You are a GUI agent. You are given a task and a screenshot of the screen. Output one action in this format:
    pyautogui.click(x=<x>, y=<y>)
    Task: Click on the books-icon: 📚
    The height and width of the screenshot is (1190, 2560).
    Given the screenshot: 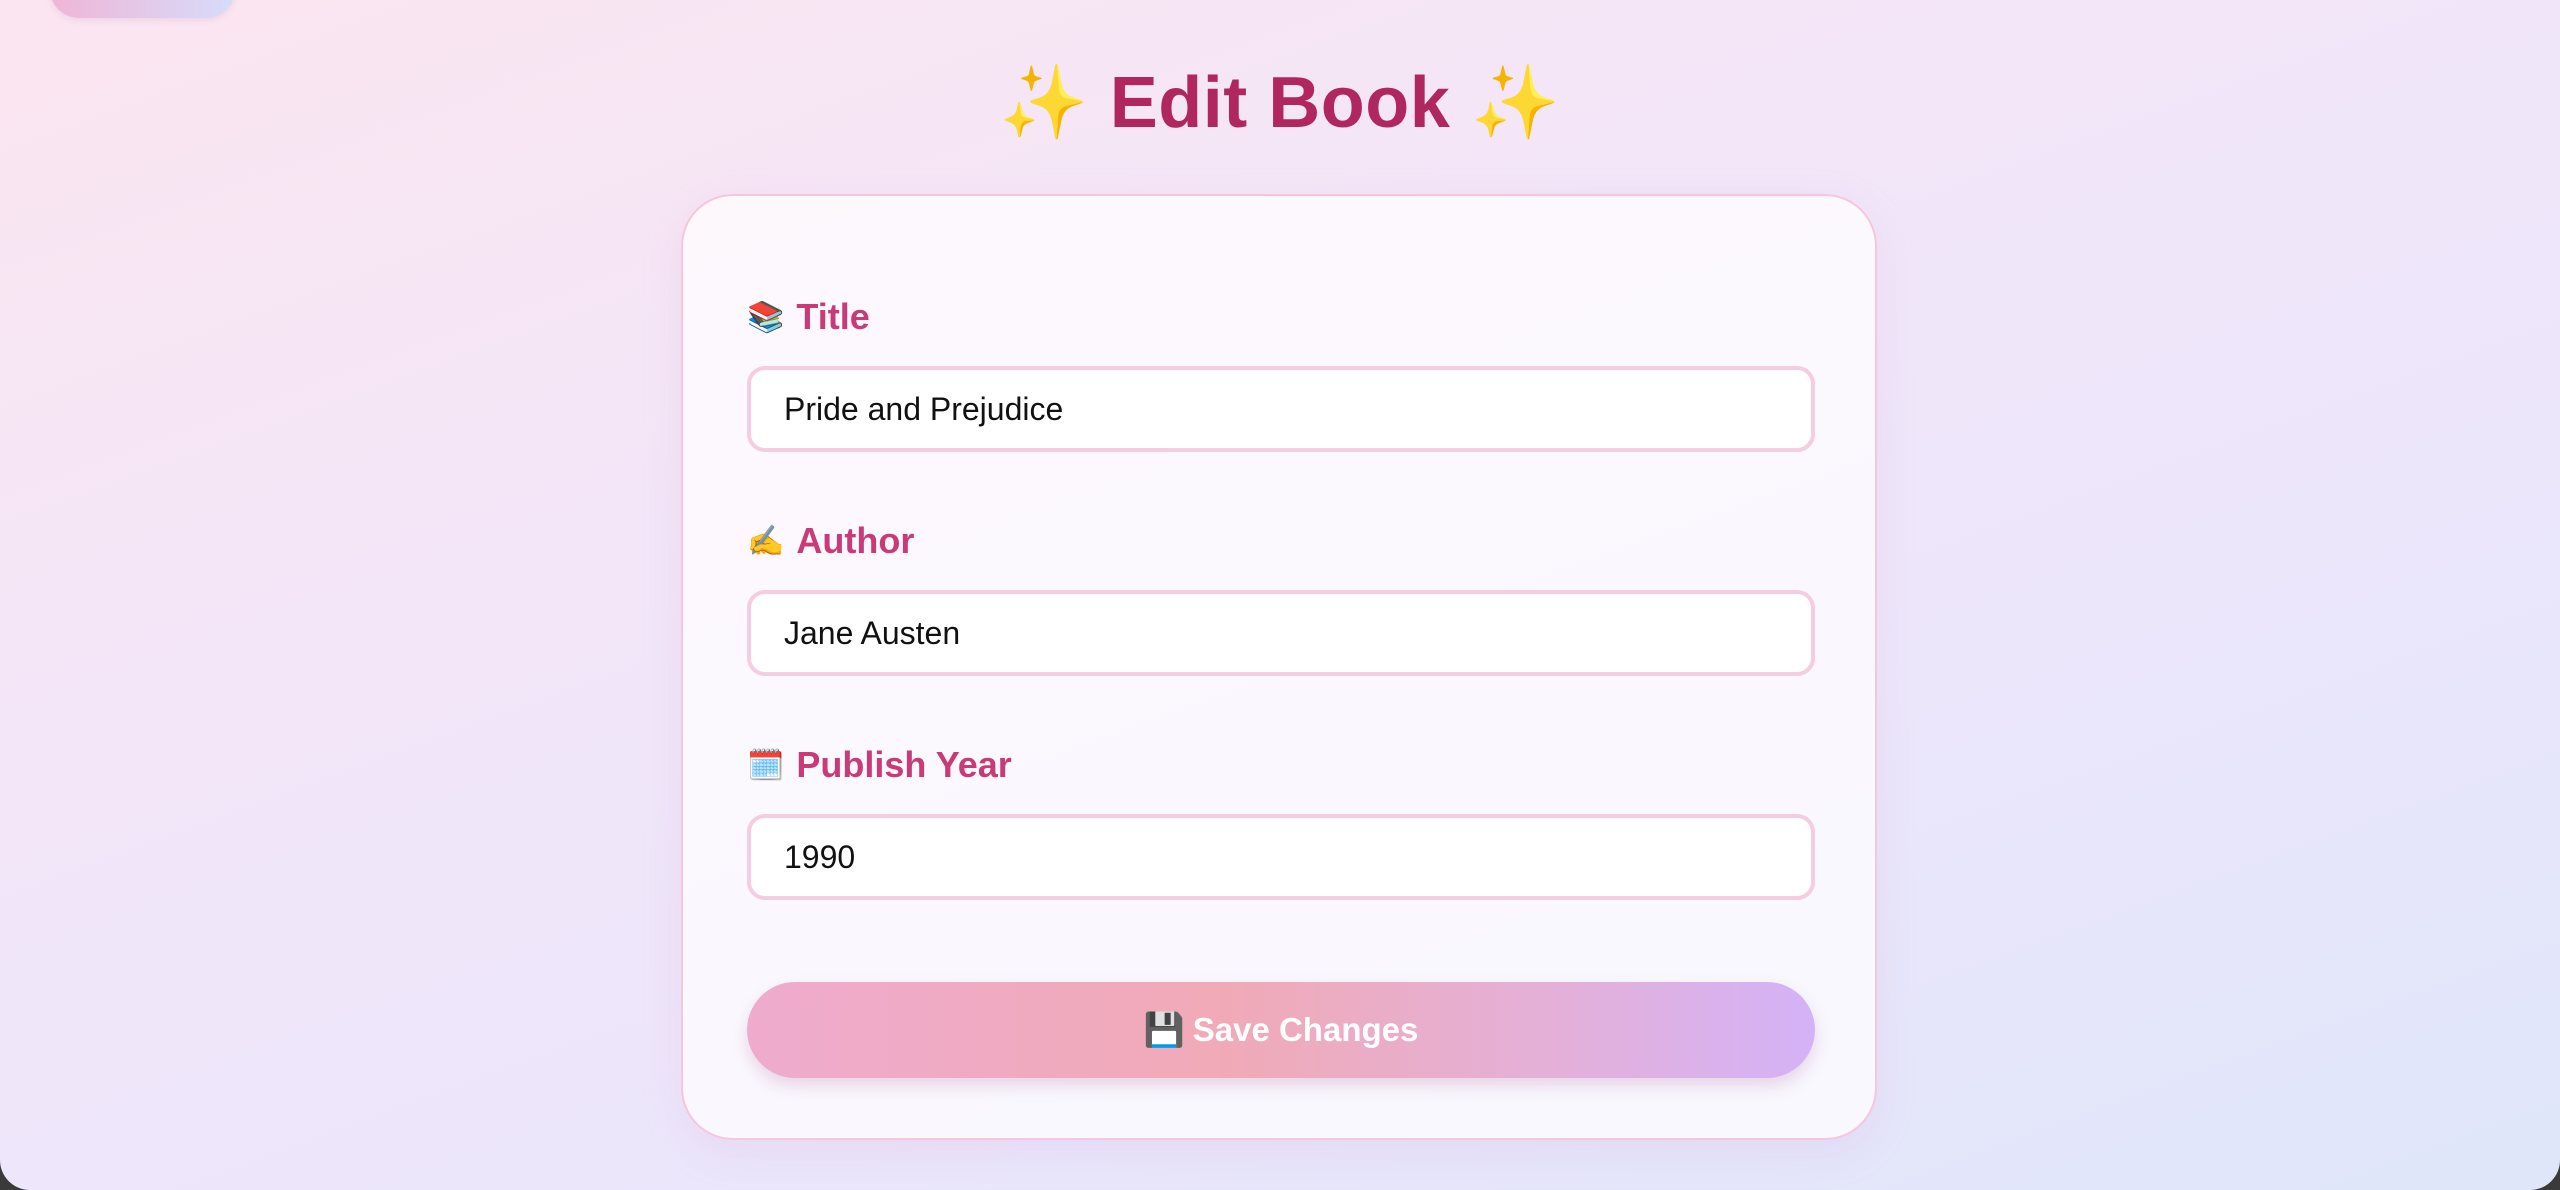 What is the action you would take?
    pyautogui.click(x=766, y=317)
    